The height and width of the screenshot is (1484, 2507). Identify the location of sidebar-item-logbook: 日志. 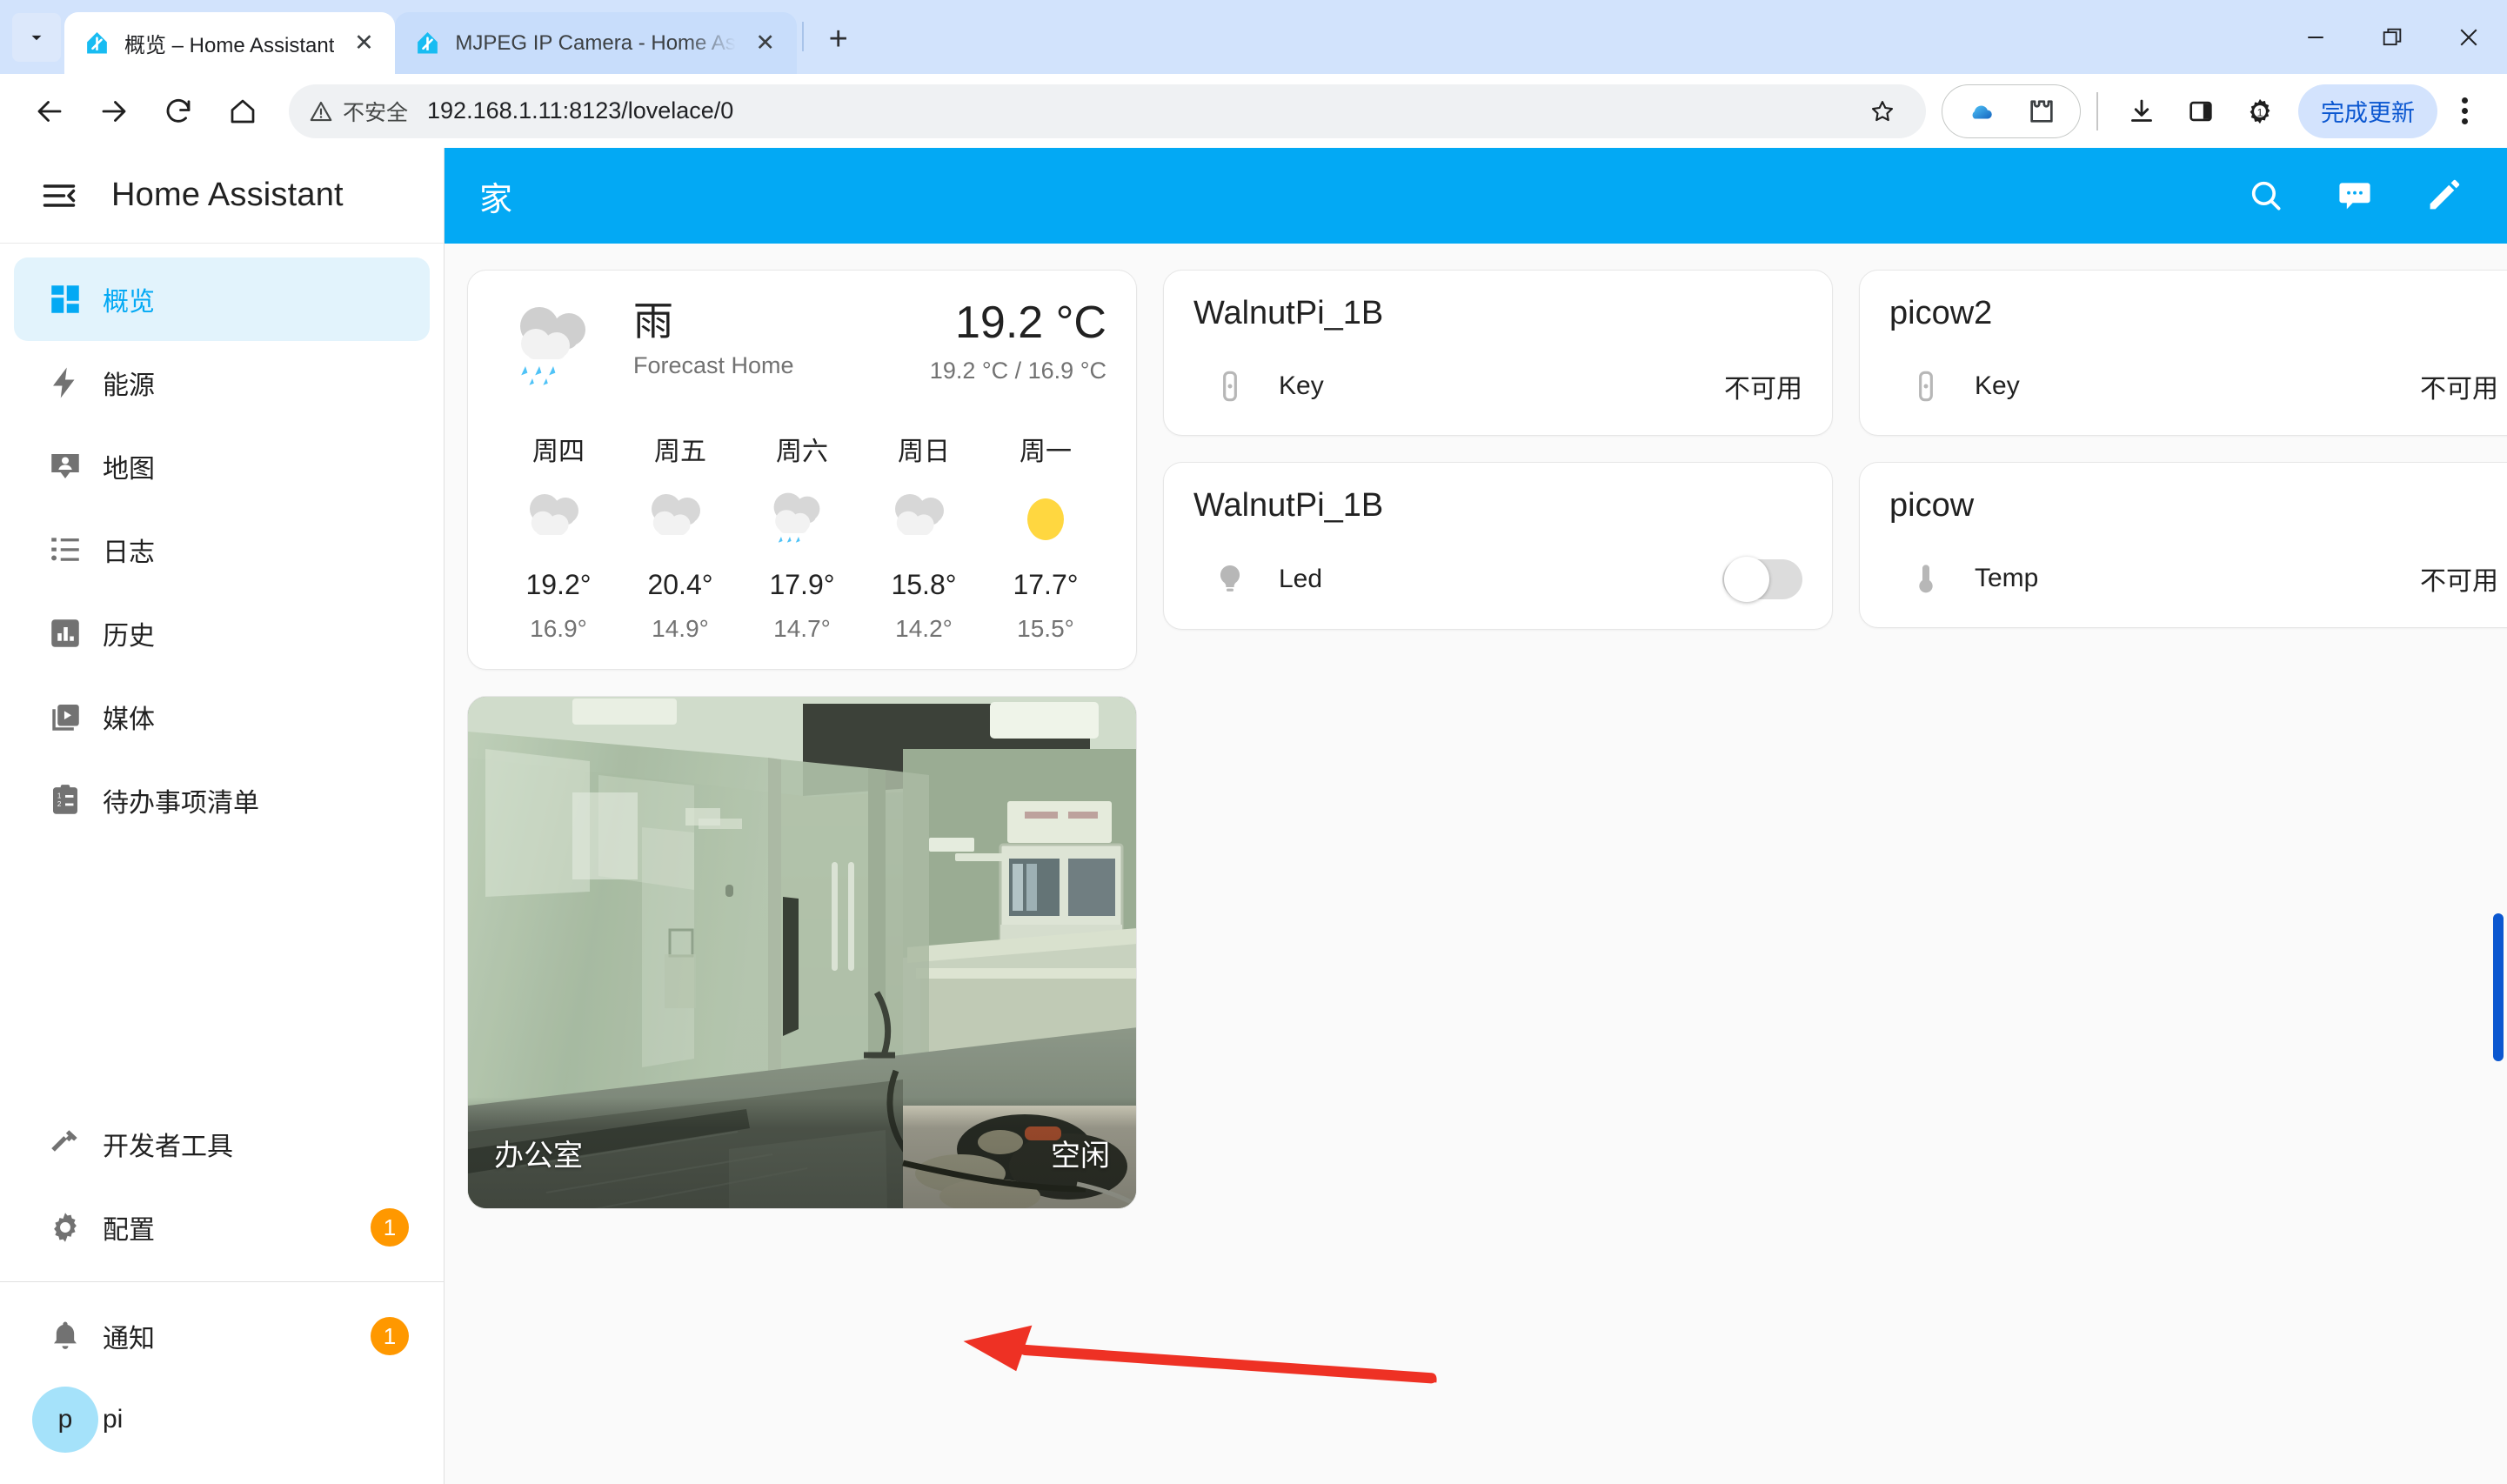
(222, 550).